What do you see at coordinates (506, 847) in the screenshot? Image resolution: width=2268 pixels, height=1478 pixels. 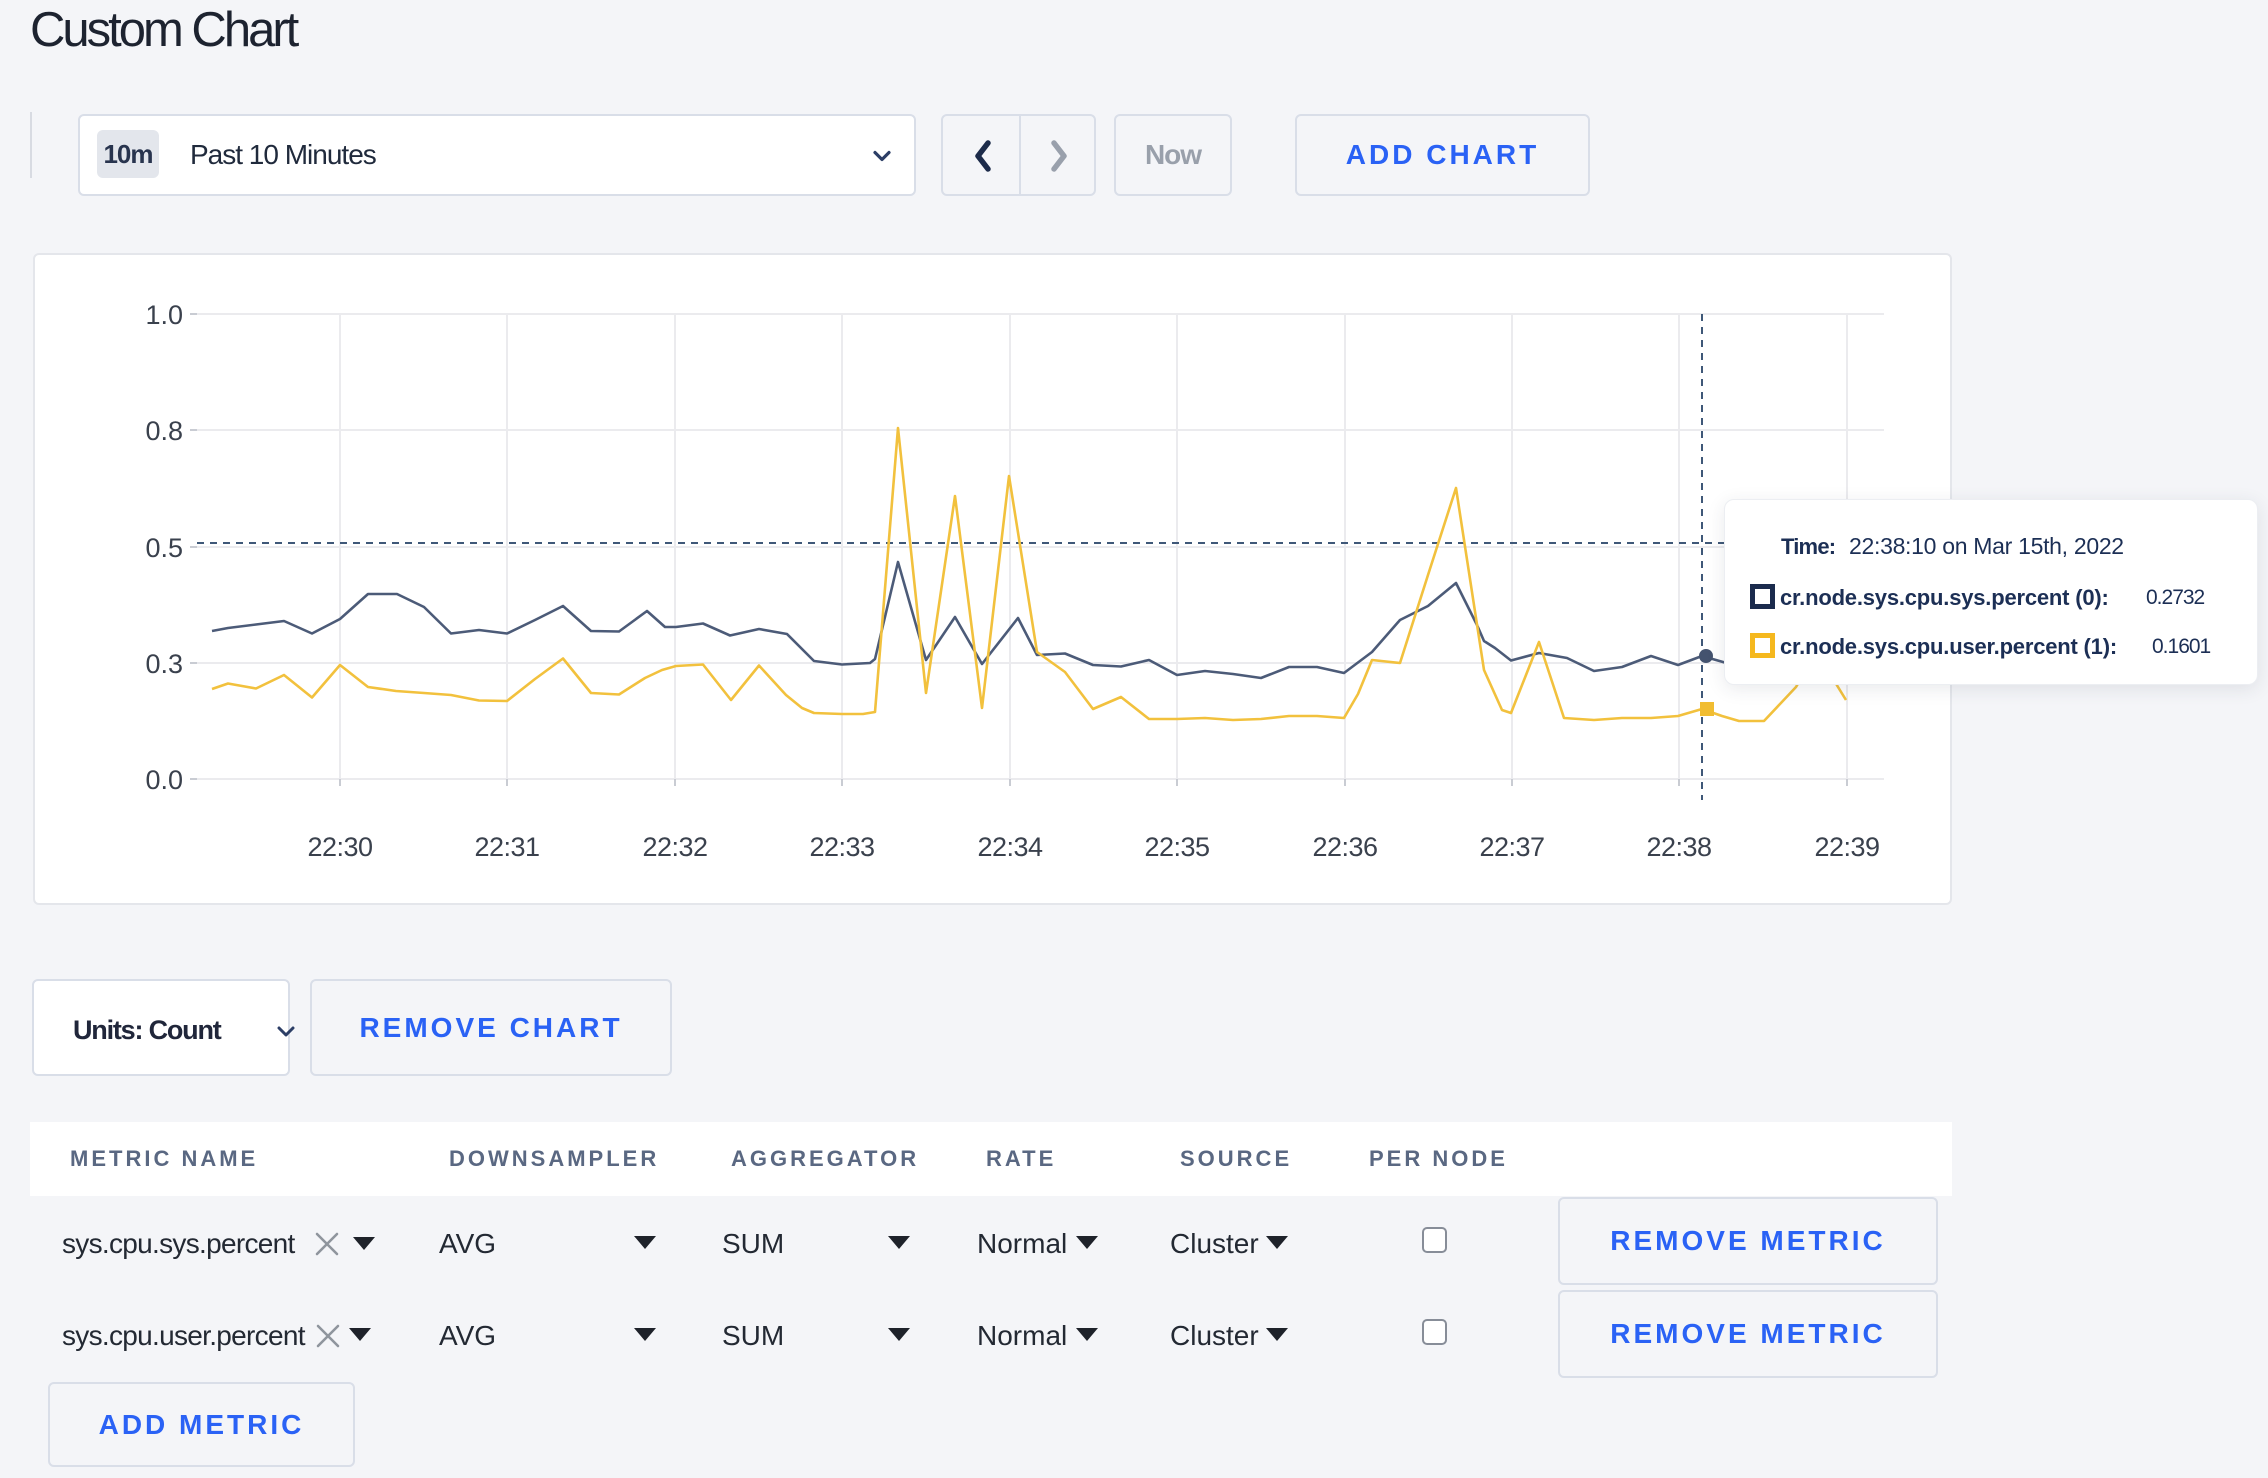 I see `svg-text: 22:31` at bounding box center [506, 847].